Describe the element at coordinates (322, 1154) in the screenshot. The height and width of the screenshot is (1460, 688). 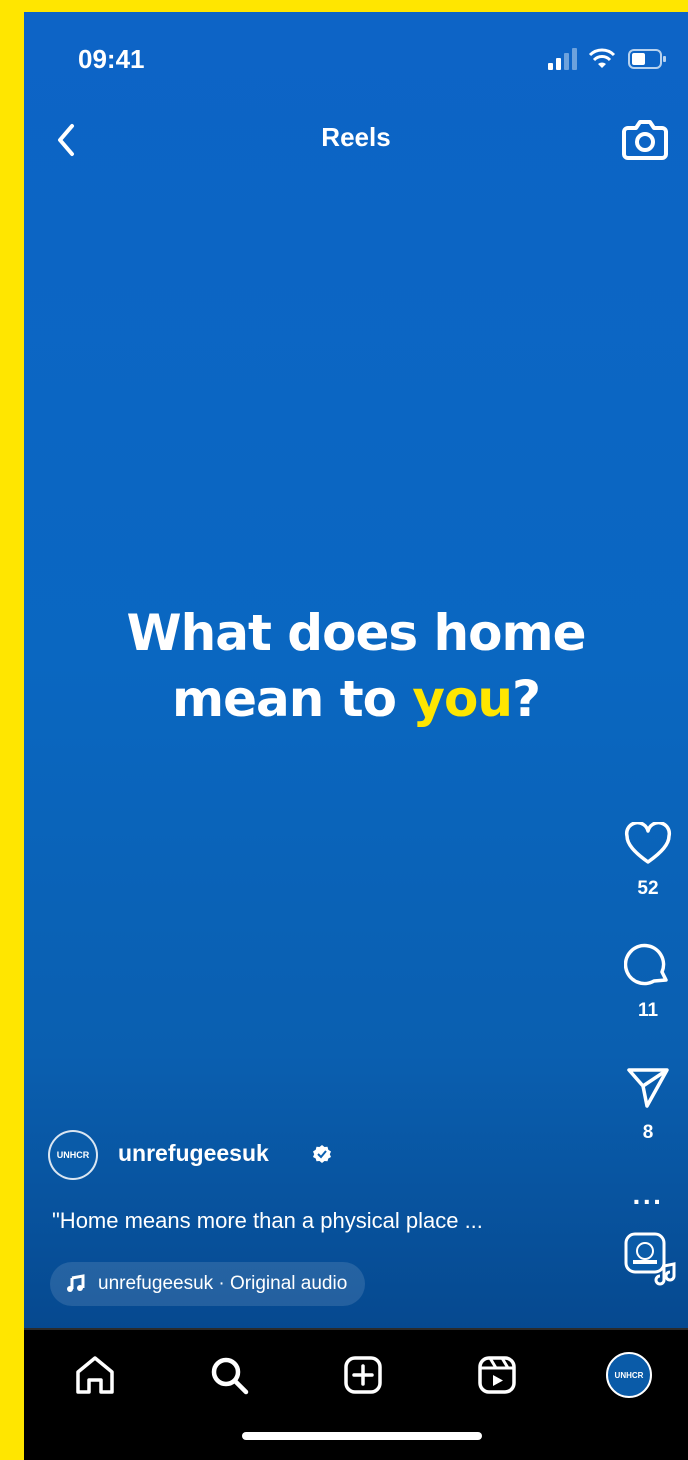
I see `verified-badge-icon` at that location.